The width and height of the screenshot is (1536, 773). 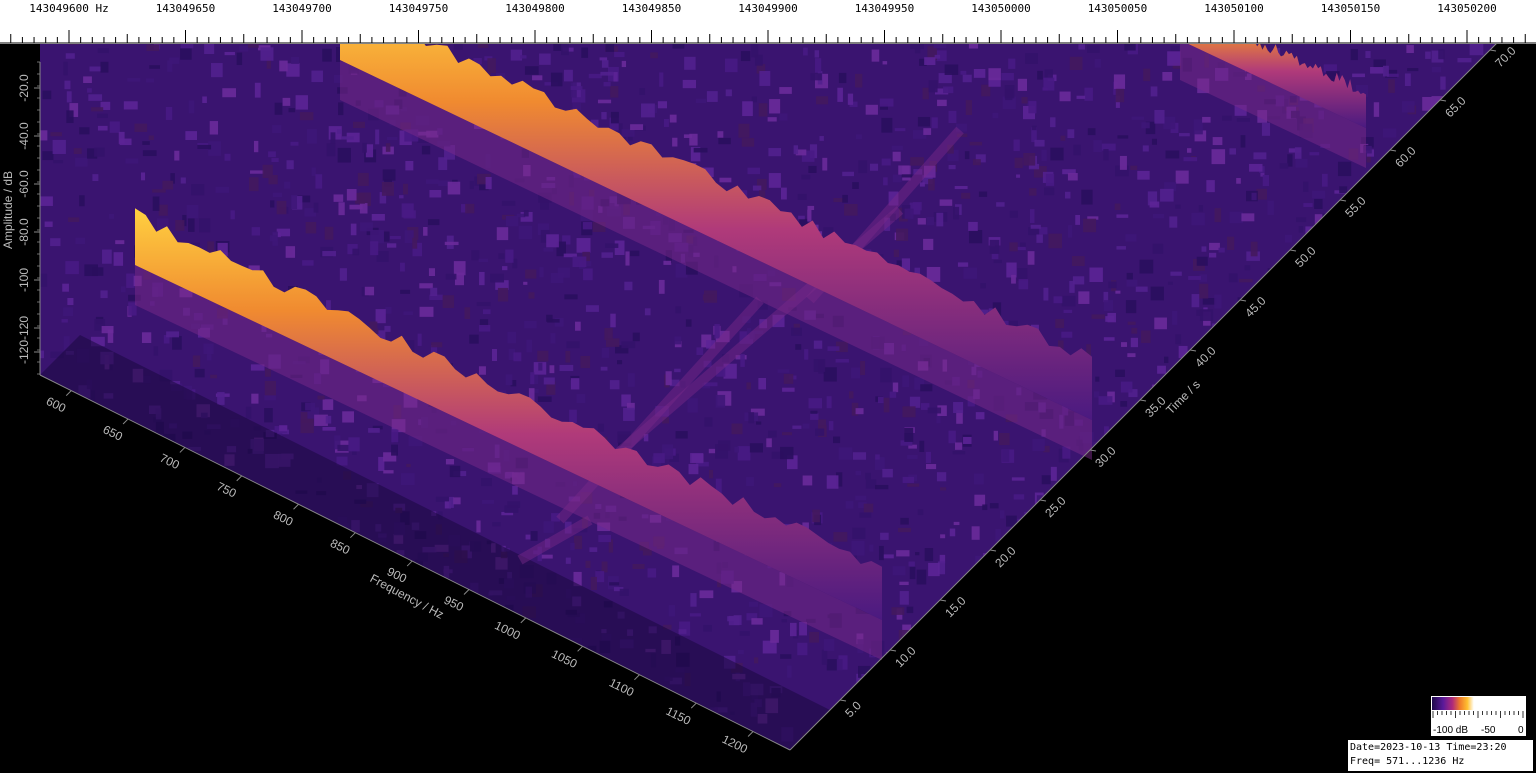 I want to click on frequency-tick-label: 700, so click(x=170, y=462).